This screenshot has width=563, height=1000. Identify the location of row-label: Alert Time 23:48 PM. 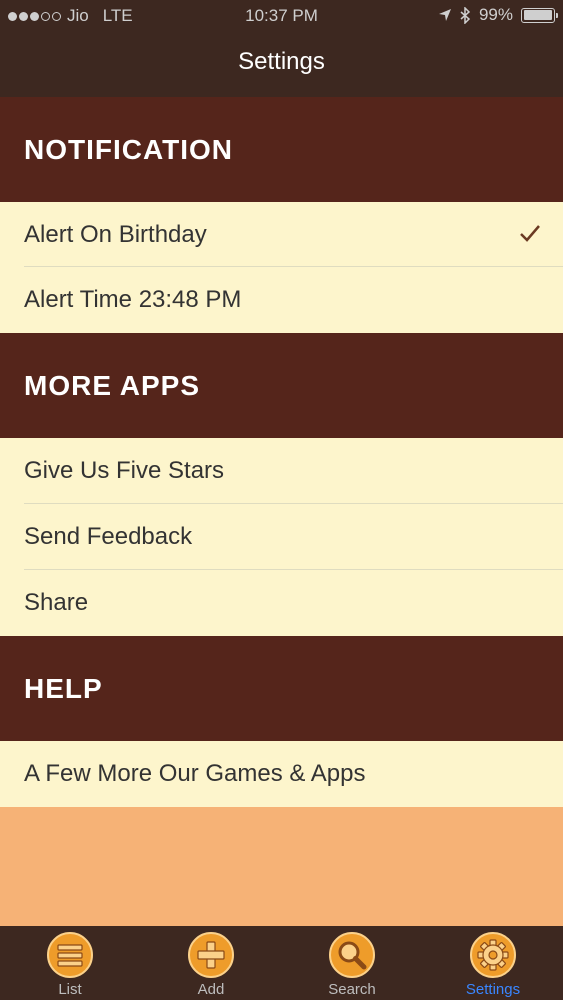
(133, 299).